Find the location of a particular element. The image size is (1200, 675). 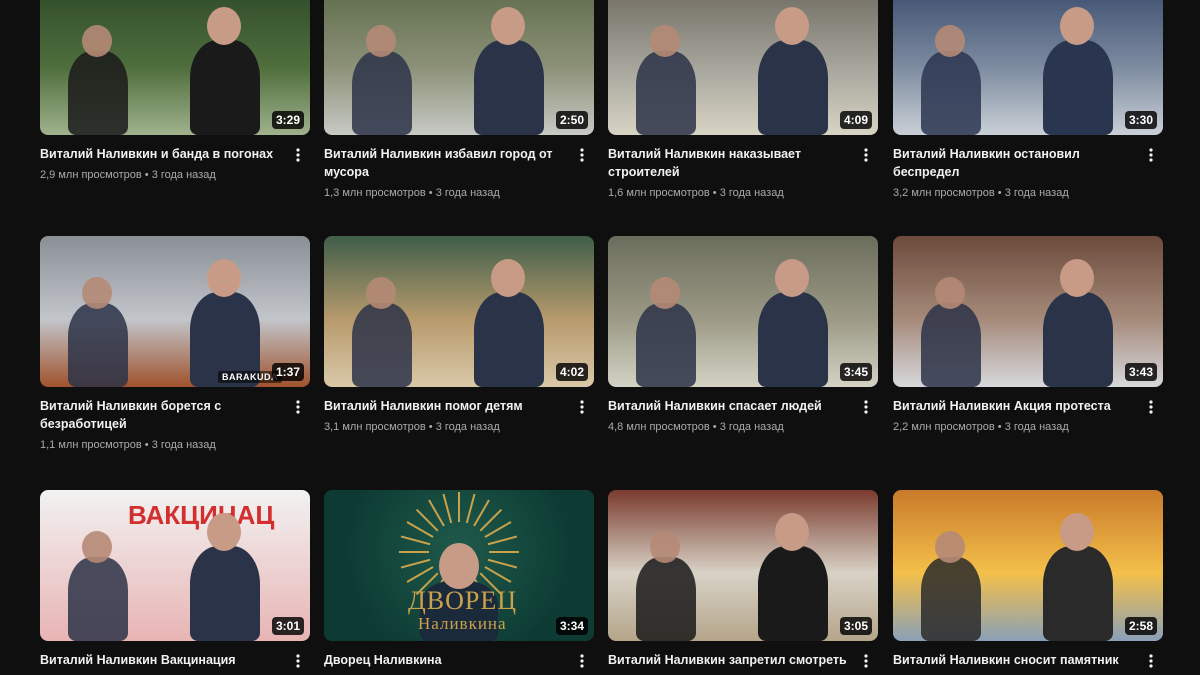

video-thumbnail: 2:50 is located at coordinates (459, 67).